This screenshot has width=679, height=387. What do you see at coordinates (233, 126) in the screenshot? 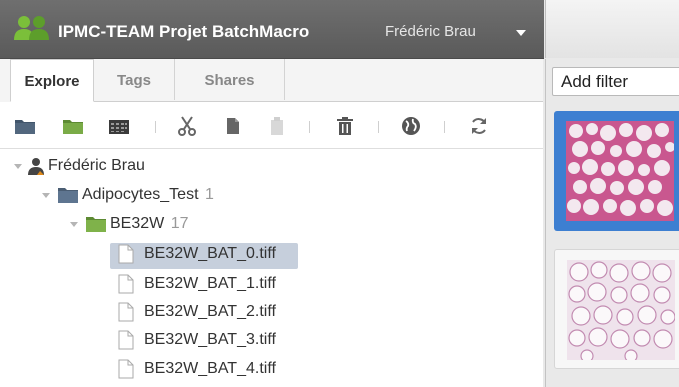
I see `copy-icon` at bounding box center [233, 126].